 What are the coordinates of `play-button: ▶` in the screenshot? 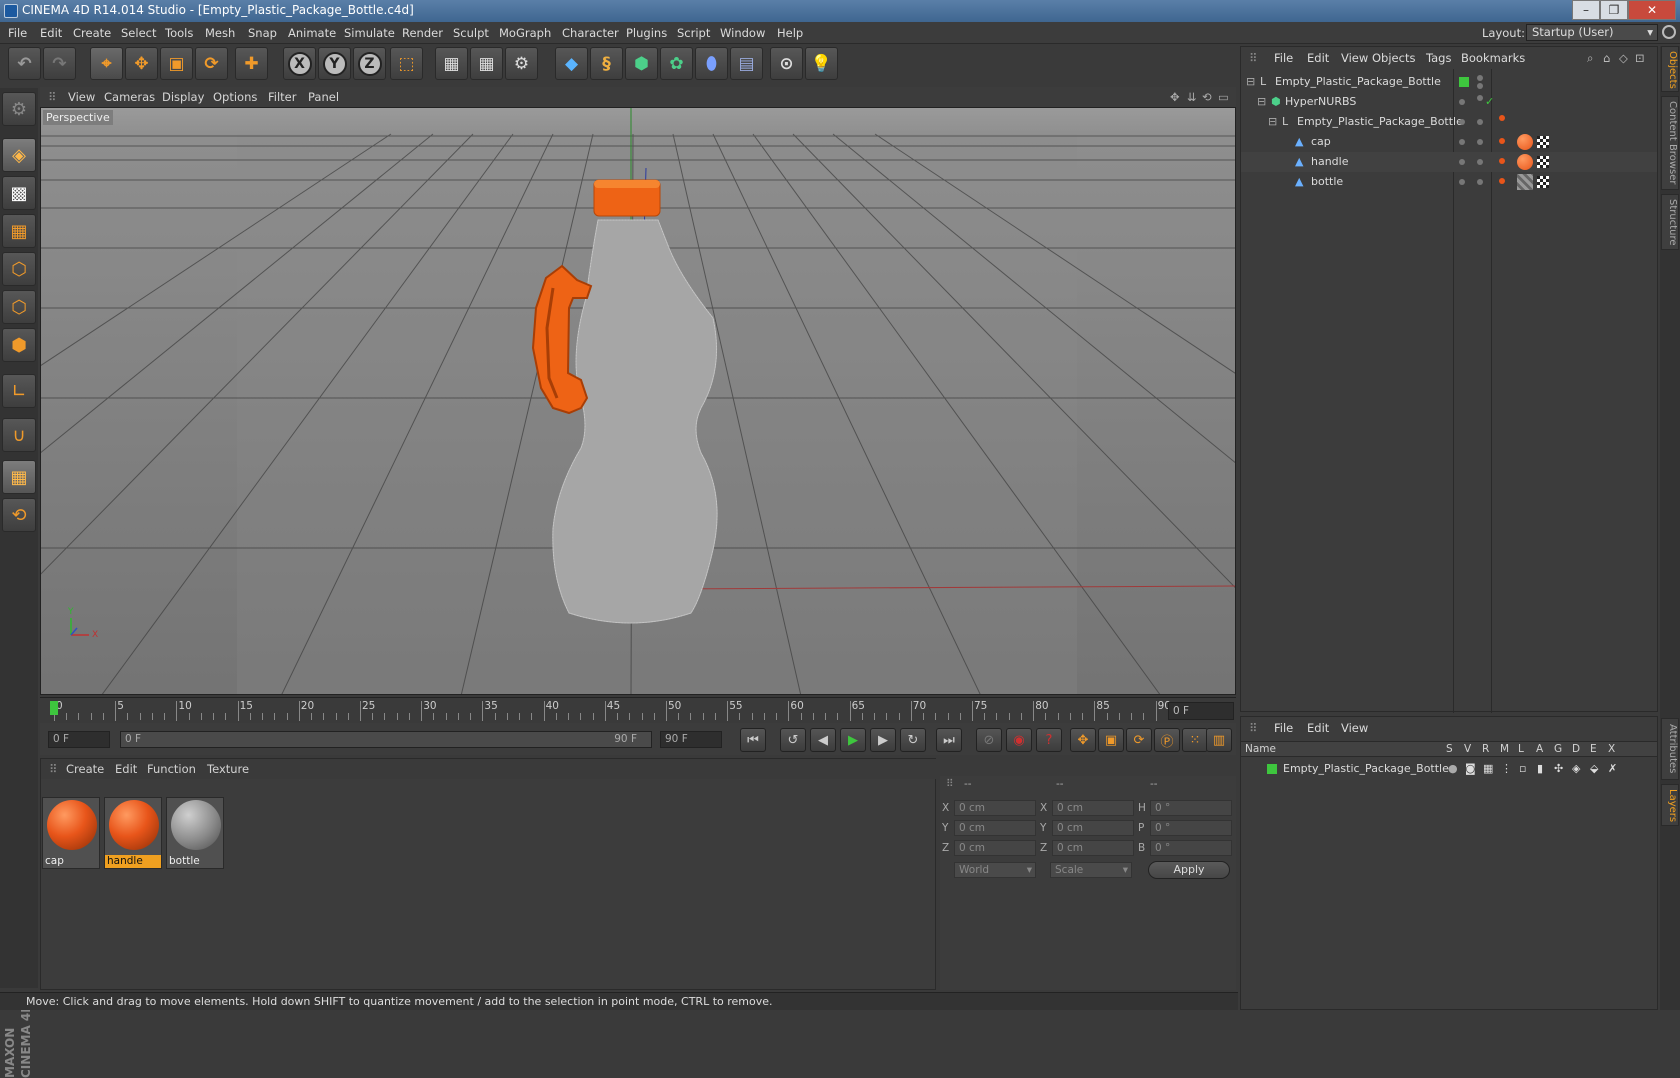 It's located at (853, 740).